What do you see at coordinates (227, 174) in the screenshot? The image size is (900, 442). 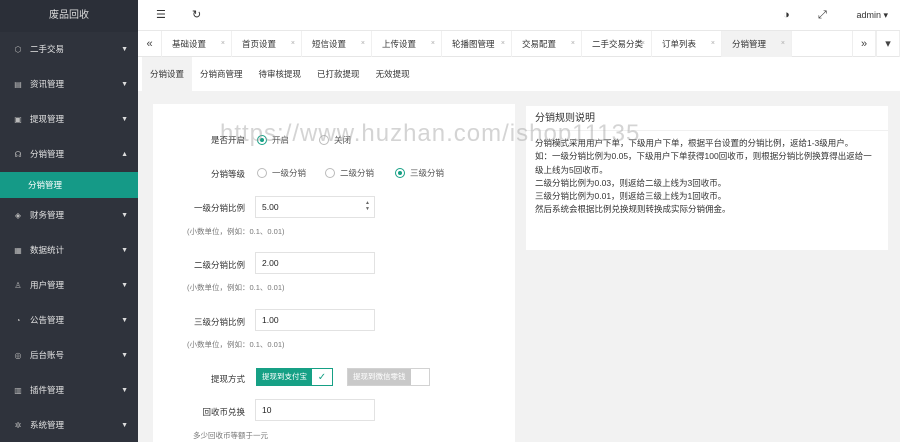 I see `level-label: 分销等级` at bounding box center [227, 174].